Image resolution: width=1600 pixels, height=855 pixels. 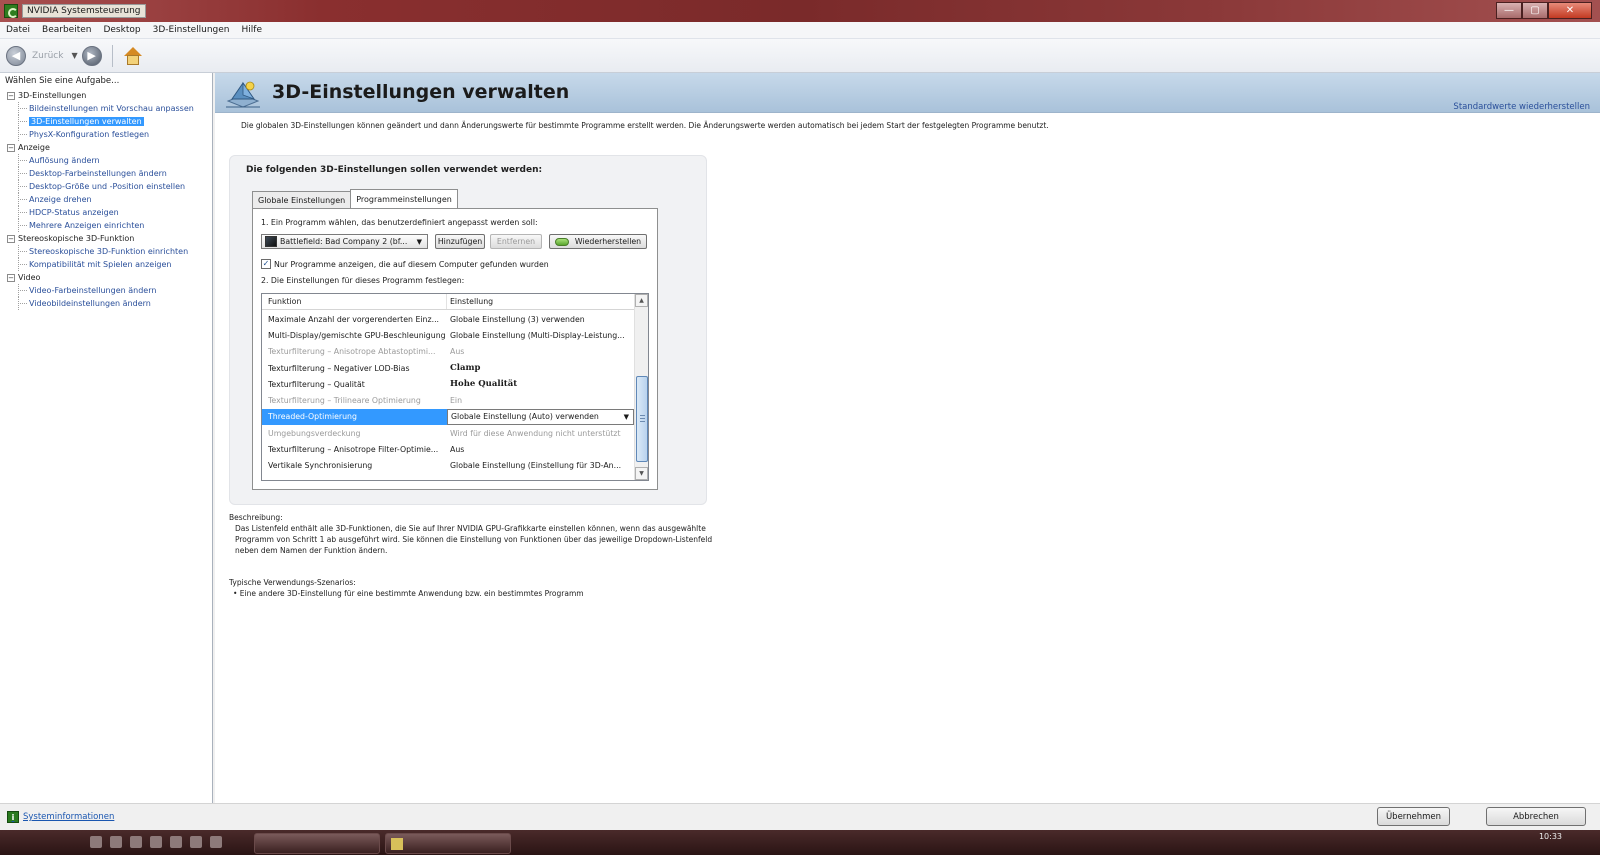 What do you see at coordinates (133, 56) in the screenshot?
I see `home-icon` at bounding box center [133, 56].